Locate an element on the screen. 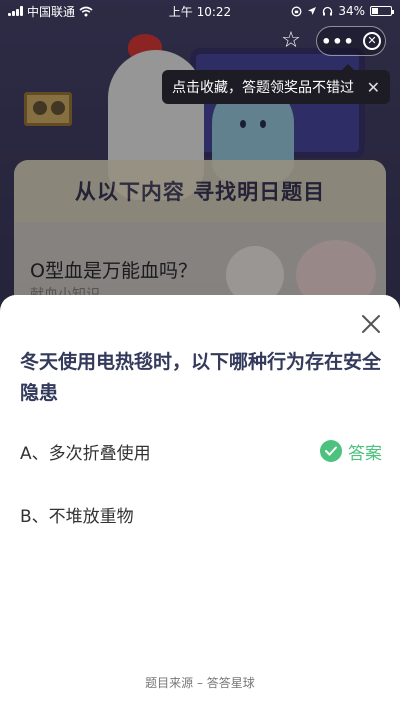  status-bar: 中国联通 上午 10:22 34% is located at coordinates (200, 11).